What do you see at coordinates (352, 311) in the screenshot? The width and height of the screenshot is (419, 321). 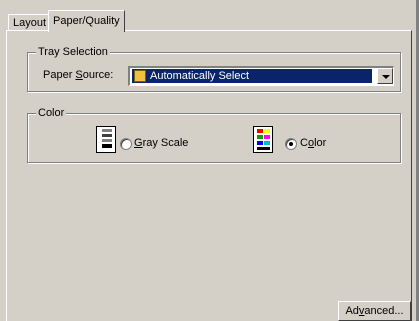 I see `advanced-label-part1: Ad` at bounding box center [352, 311].